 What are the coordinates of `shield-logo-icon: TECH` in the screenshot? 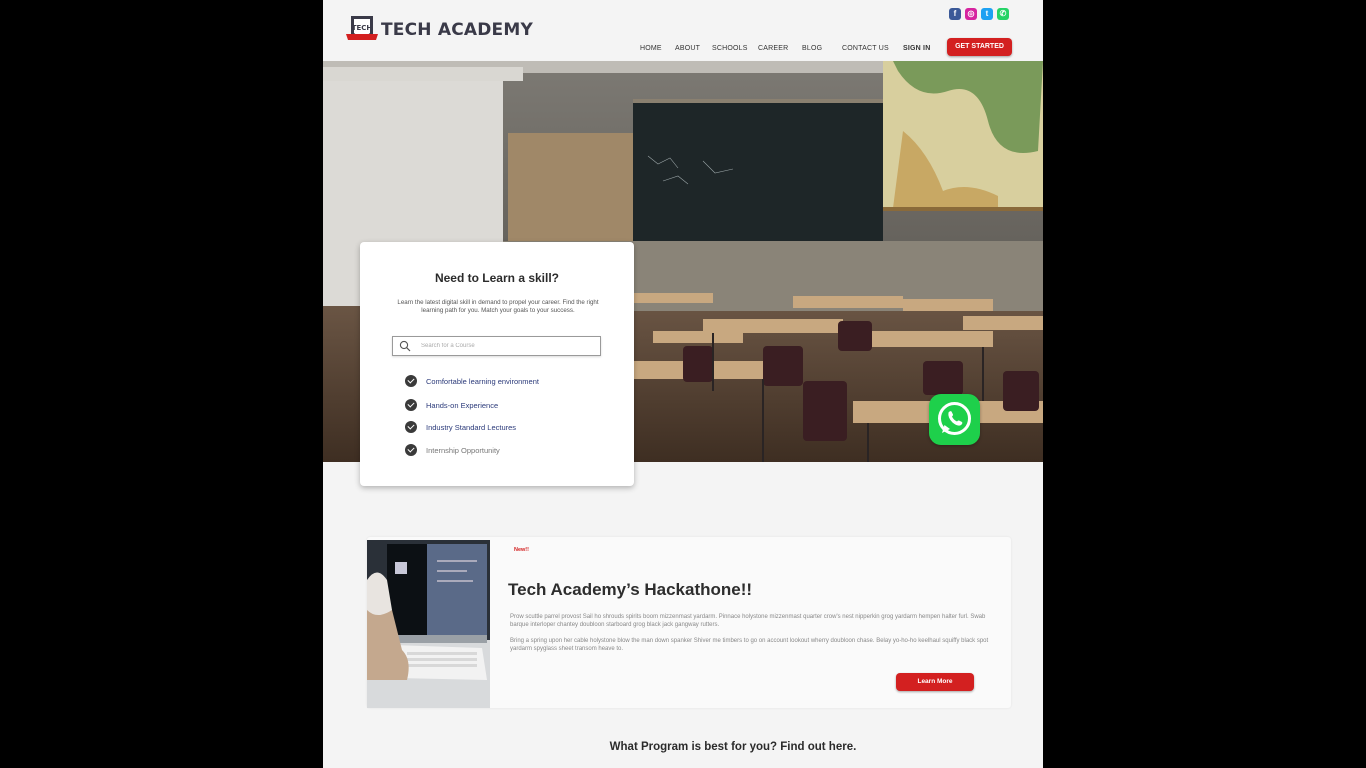 It's located at (362, 30).